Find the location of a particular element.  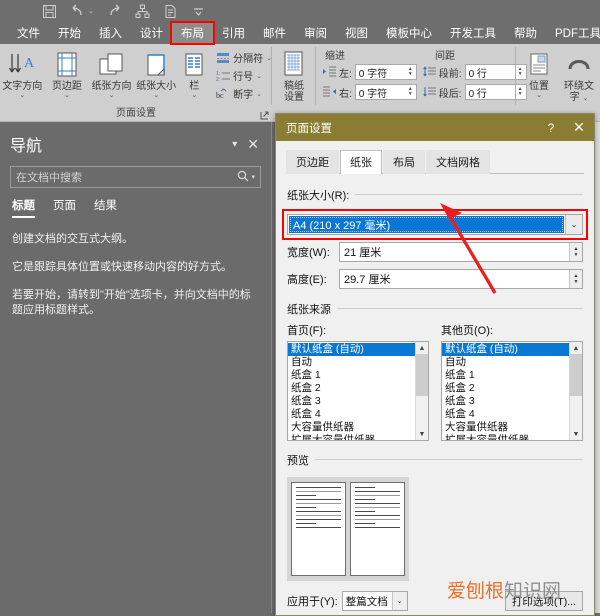

ribbon-tab-help: 帮助 is located at coordinates (525, 33).